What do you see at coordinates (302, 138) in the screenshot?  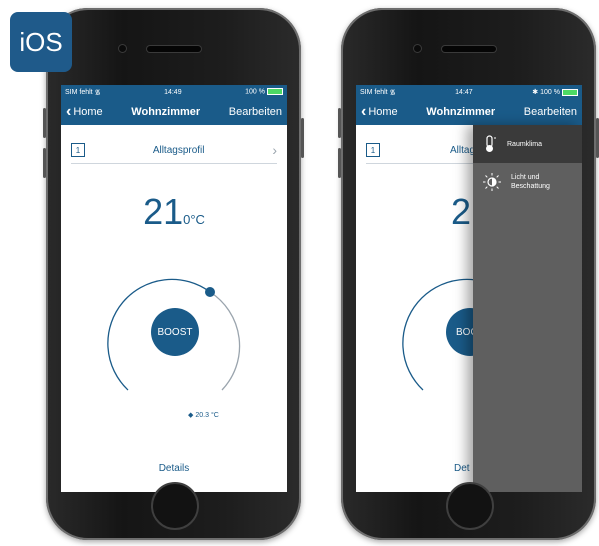 I see `power-button` at bounding box center [302, 138].